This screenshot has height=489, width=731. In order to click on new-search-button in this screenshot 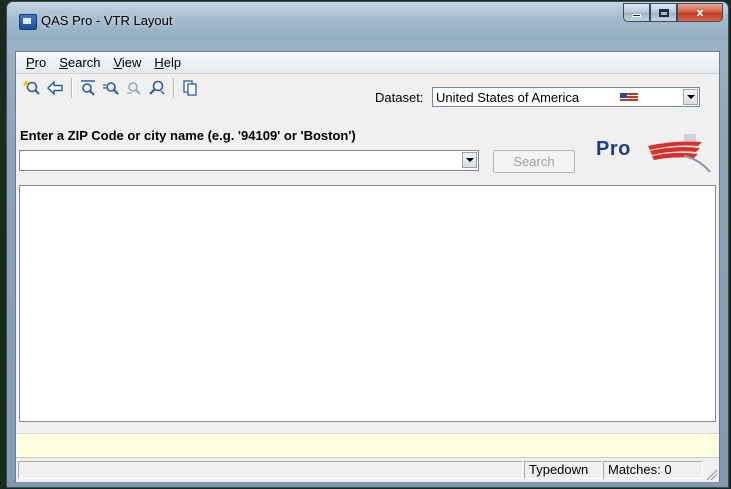, I will do `click(32, 88)`.